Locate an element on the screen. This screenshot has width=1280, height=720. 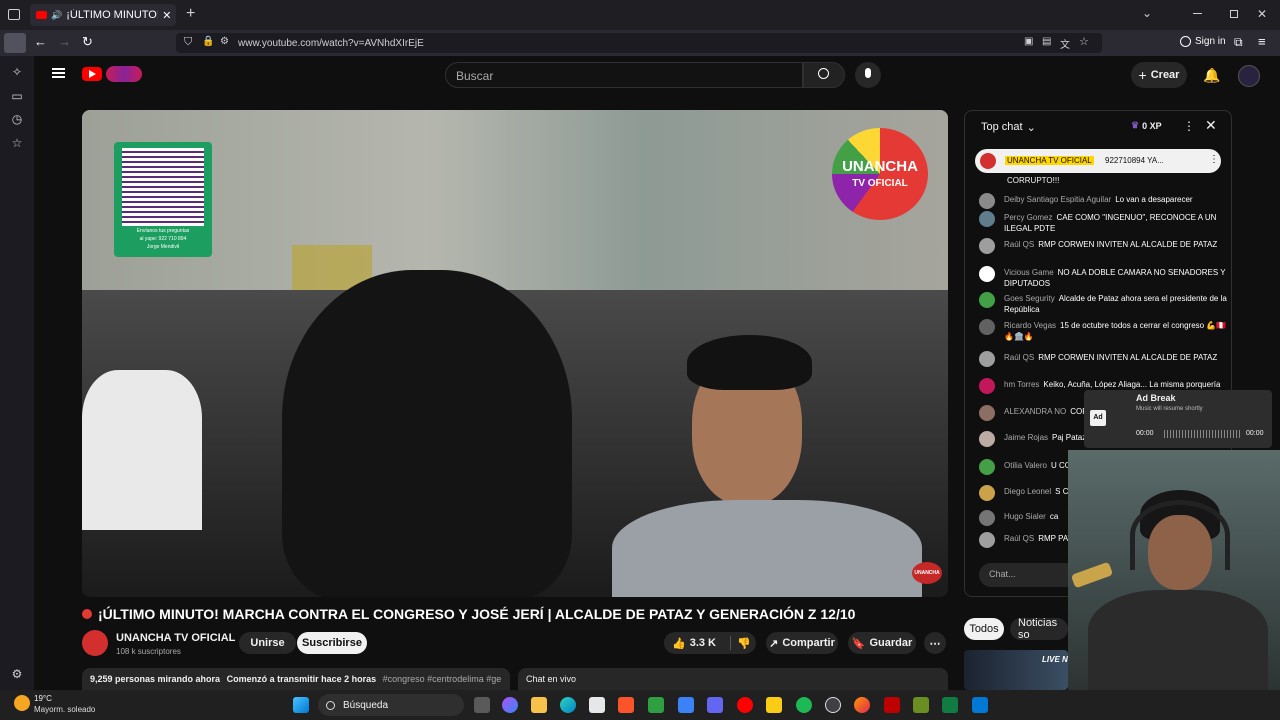
menu-icon: ≡ is located at coordinates (1262, 41).